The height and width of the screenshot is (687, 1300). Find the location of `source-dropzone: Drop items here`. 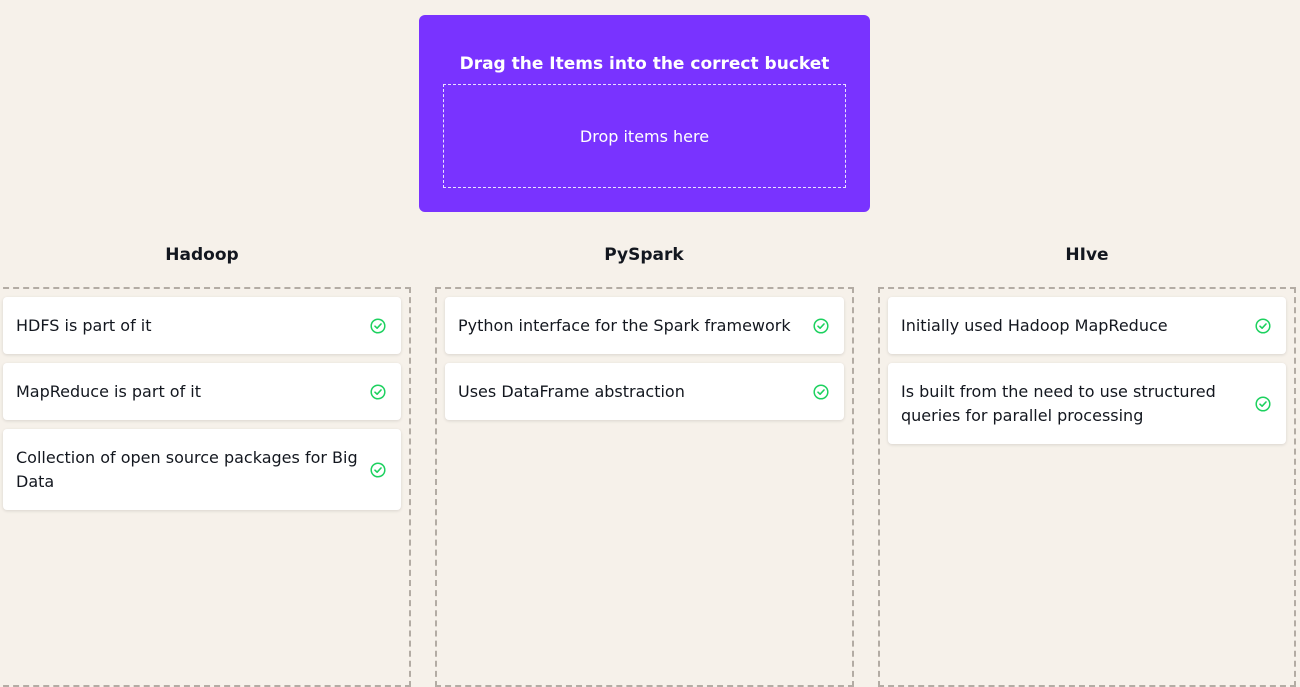

source-dropzone: Drop items here is located at coordinates (644, 136).